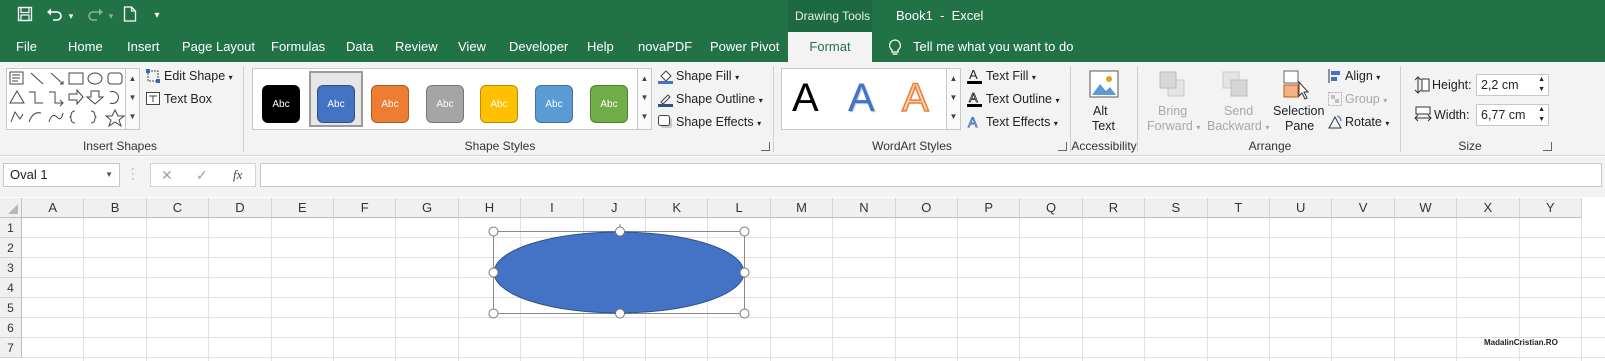 The image size is (1605, 361). I want to click on column-header: R, so click(1114, 208).